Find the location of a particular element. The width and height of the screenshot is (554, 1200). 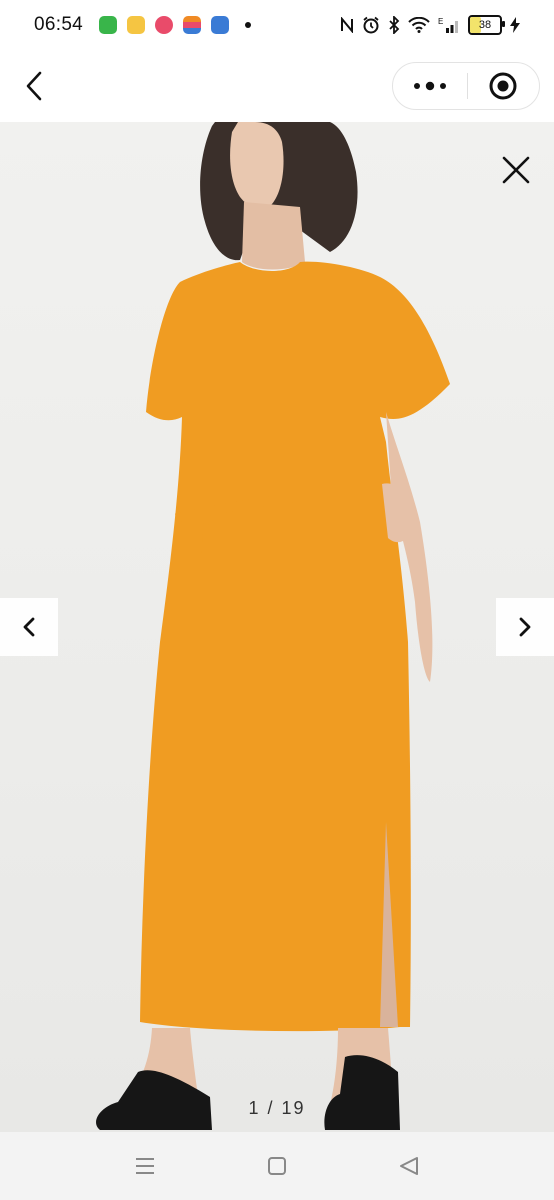

chat-notification-icon is located at coordinates (220, 25).